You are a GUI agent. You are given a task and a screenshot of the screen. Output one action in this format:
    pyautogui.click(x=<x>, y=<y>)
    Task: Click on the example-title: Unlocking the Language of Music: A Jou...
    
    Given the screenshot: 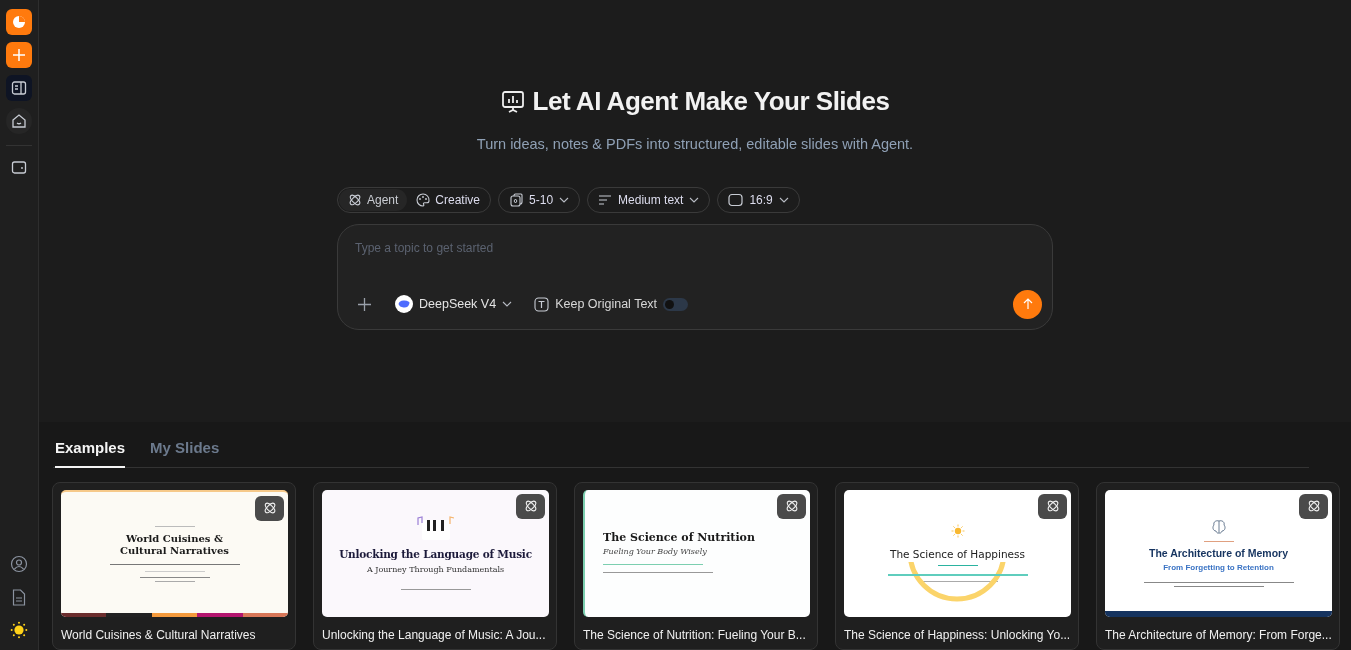 What is the action you would take?
    pyautogui.click(x=434, y=635)
    